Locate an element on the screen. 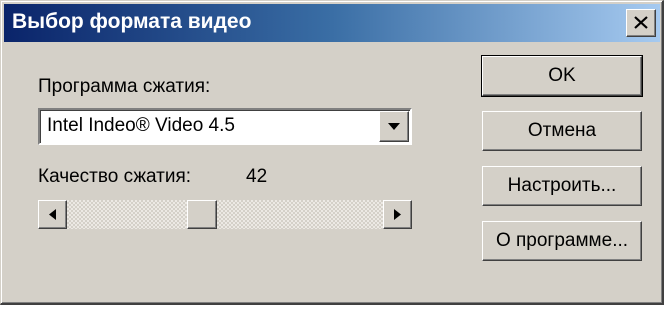 The height and width of the screenshot is (311, 670). chevron-down-icon is located at coordinates (394, 126).